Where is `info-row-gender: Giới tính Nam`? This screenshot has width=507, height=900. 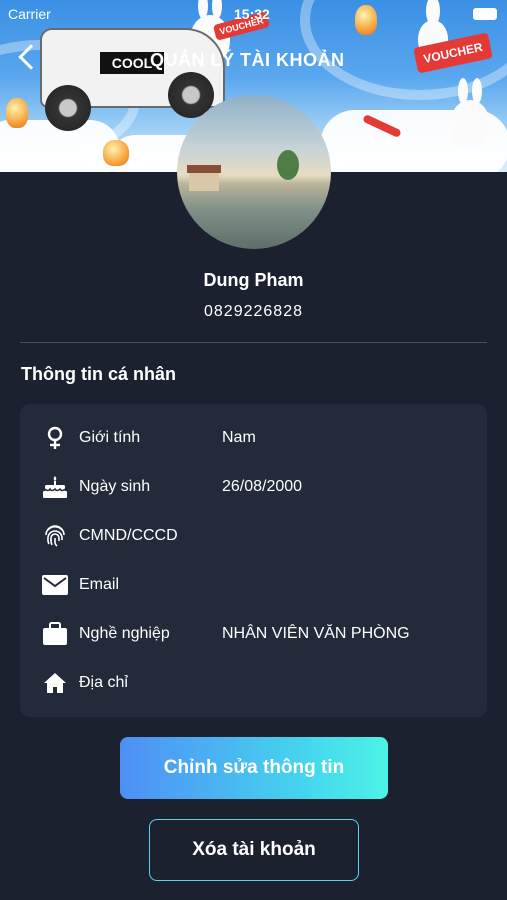 info-row-gender: Giới tính Nam is located at coordinates (253, 438).